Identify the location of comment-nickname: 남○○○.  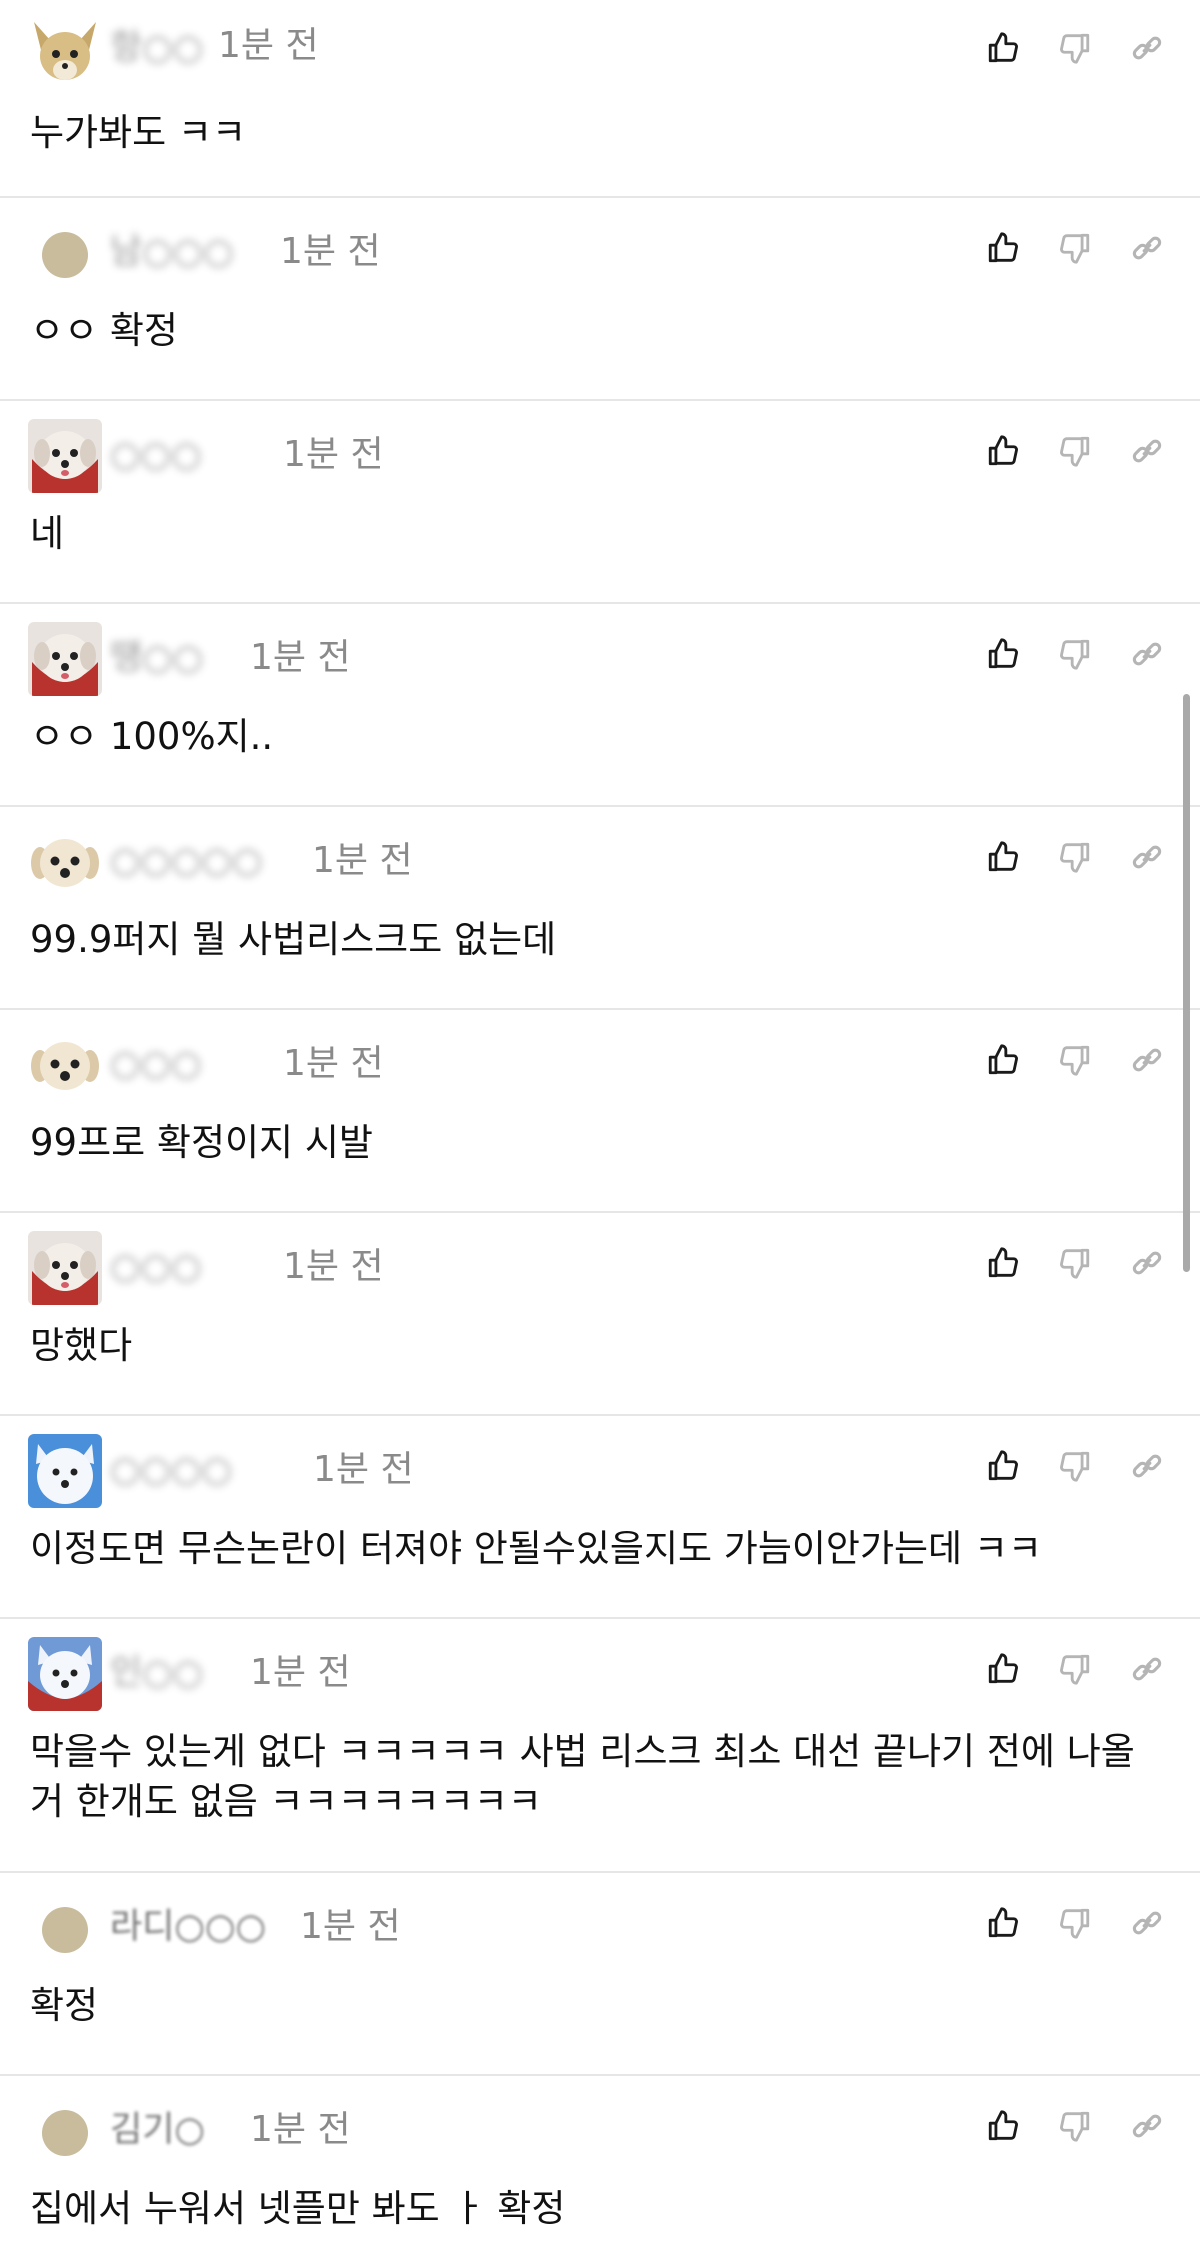
(172, 252).